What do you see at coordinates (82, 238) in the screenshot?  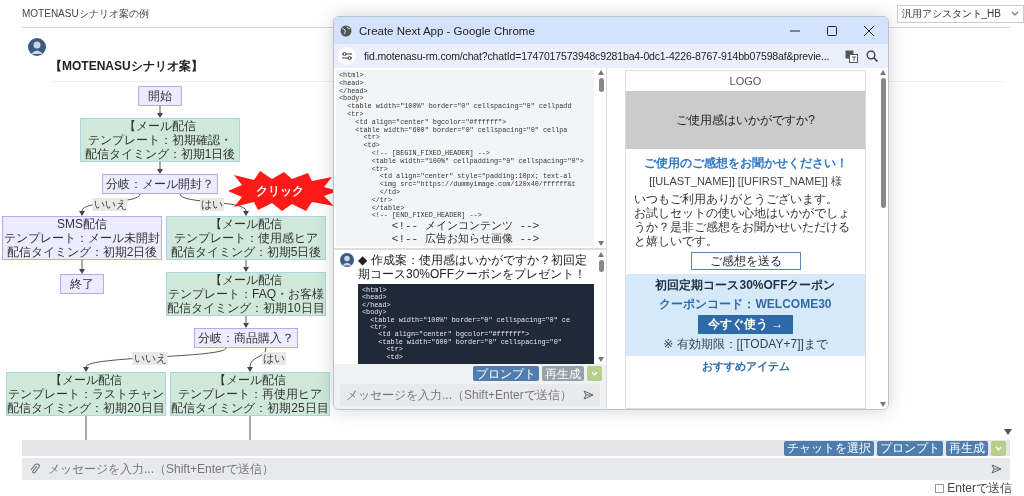 I see `flowchart-node: SMS配信 テンプレート：メール未開封 配信タイミング：初期2日後` at bounding box center [82, 238].